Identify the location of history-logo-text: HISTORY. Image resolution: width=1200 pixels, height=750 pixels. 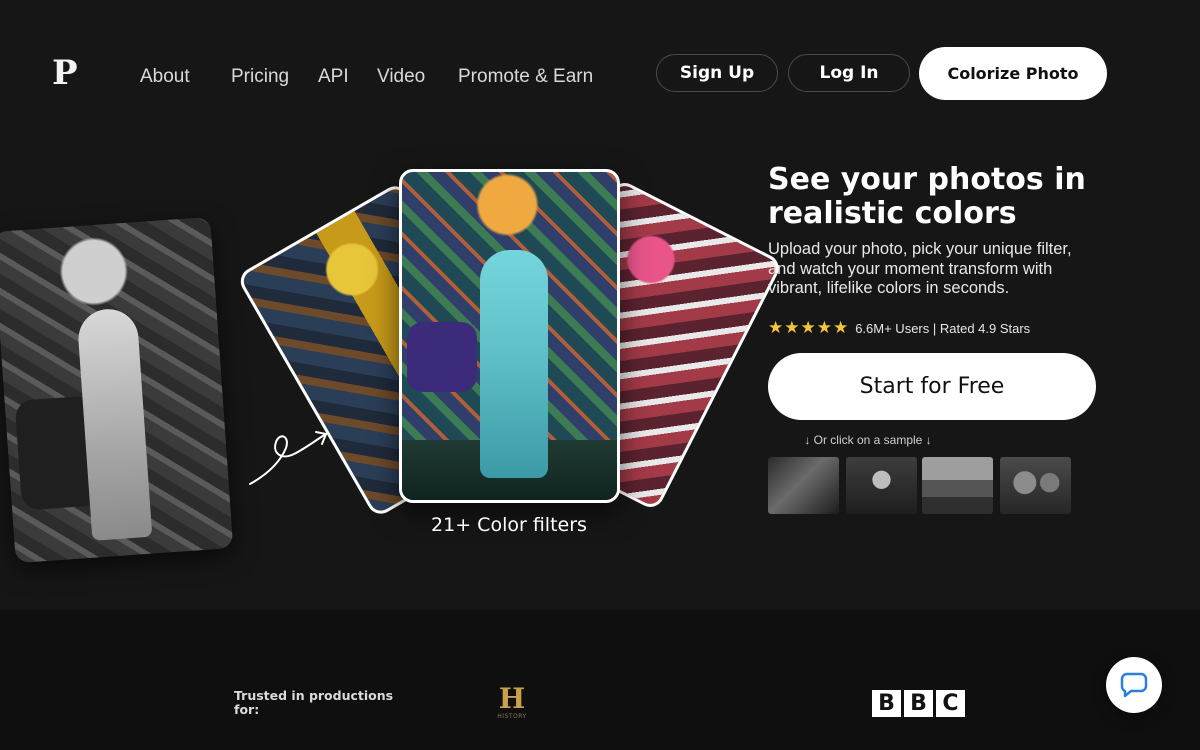
(512, 716).